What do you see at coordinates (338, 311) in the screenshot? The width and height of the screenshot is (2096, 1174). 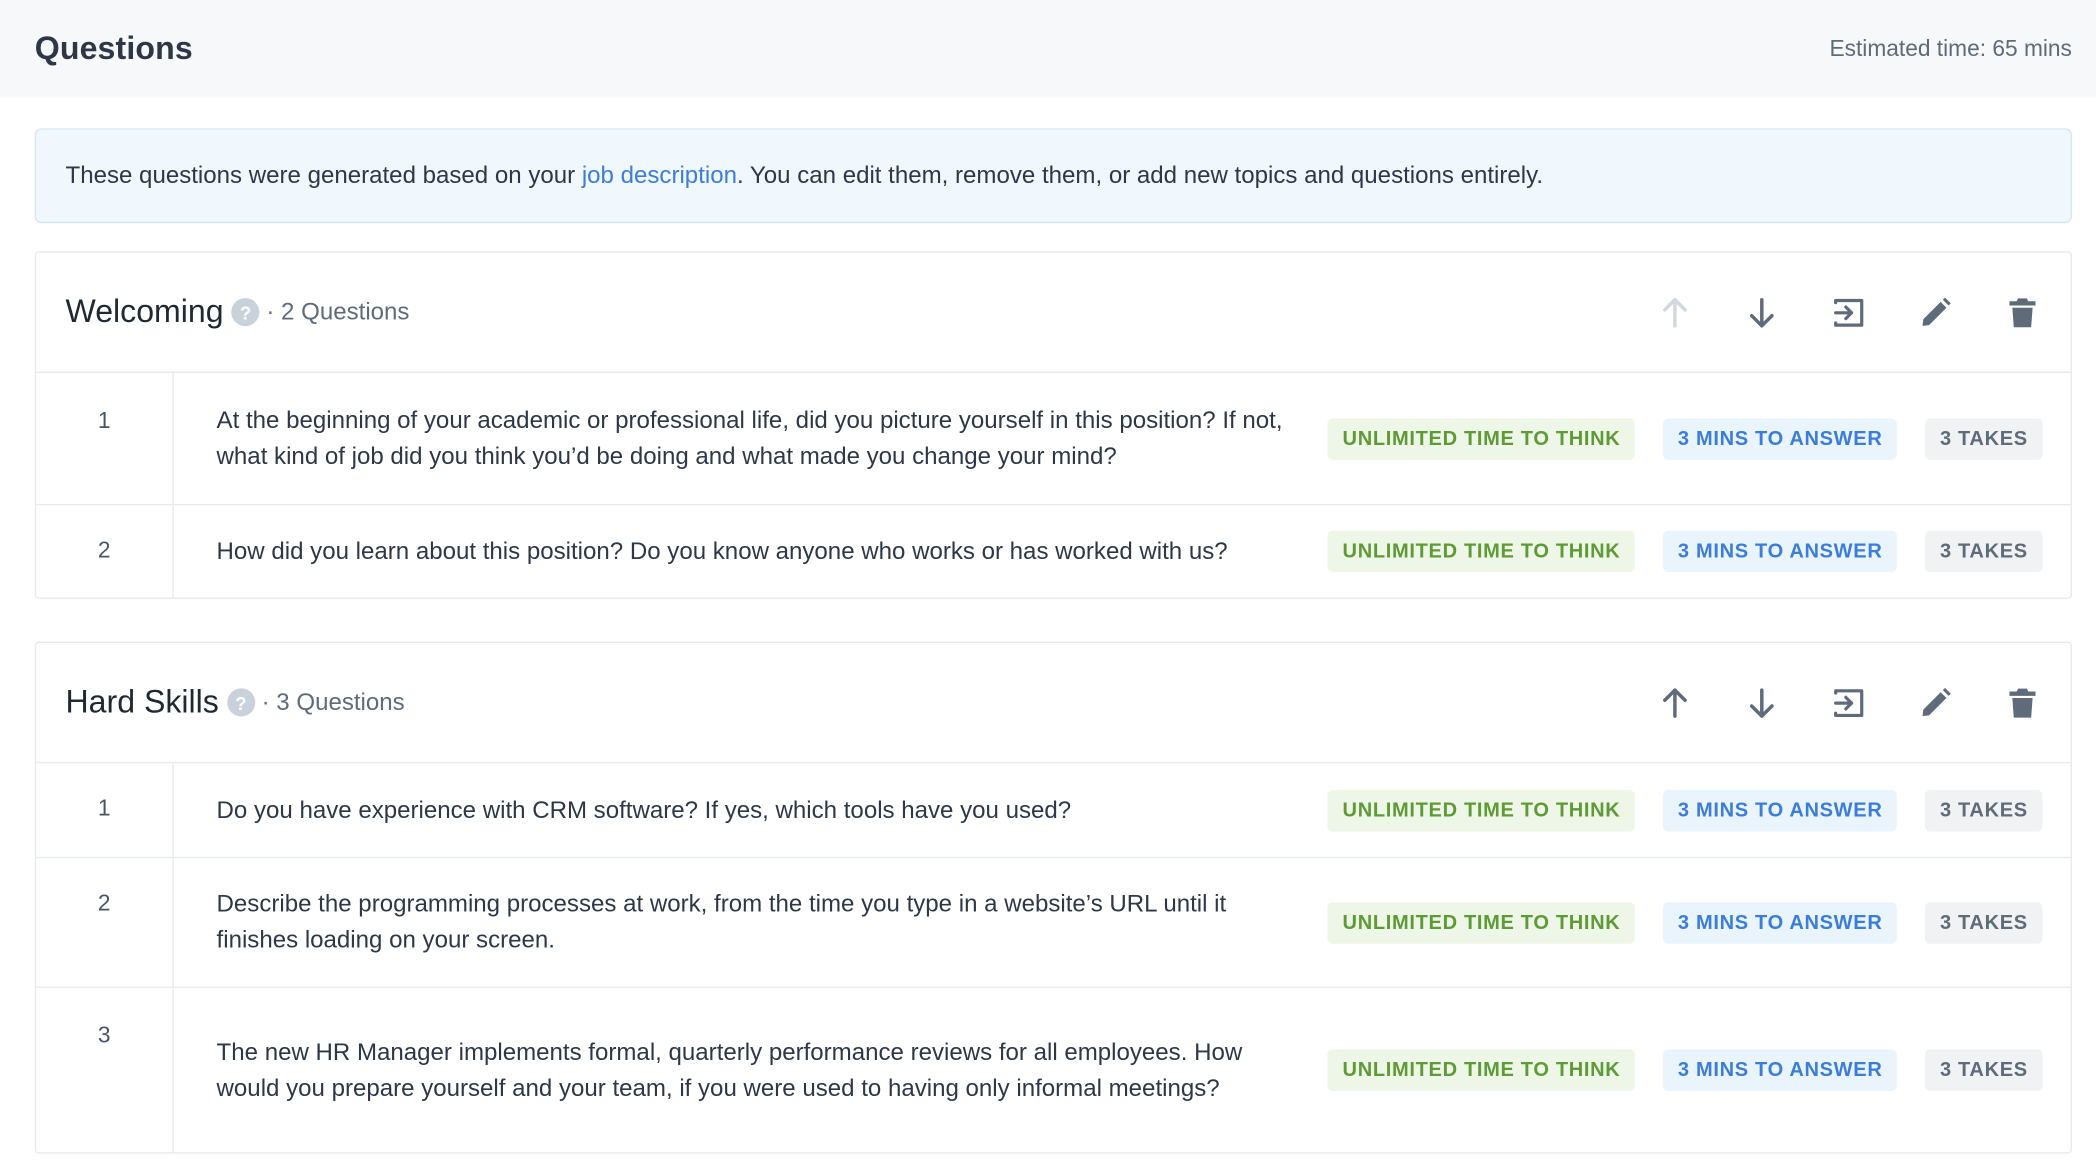 I see `topic-question-count: · 2 Questions` at bounding box center [338, 311].